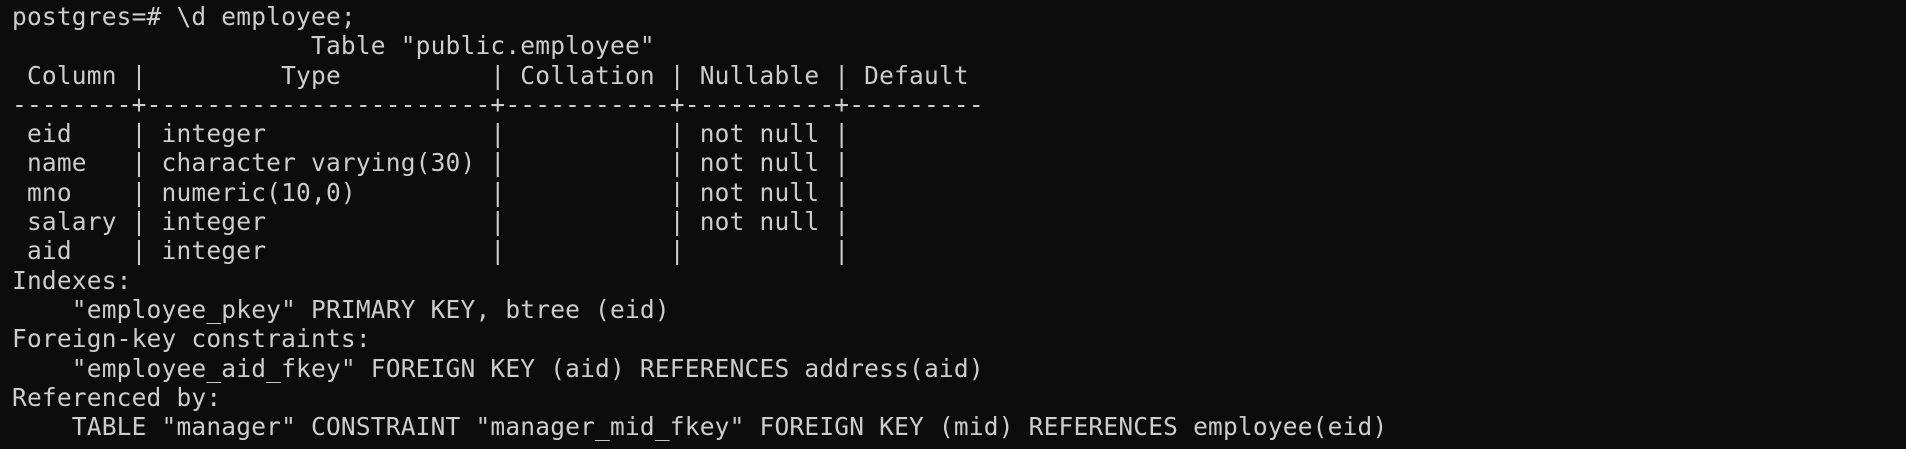 This screenshot has width=1906, height=449. I want to click on table-row-eid: eid | integer | | not null |, so click(431, 134).